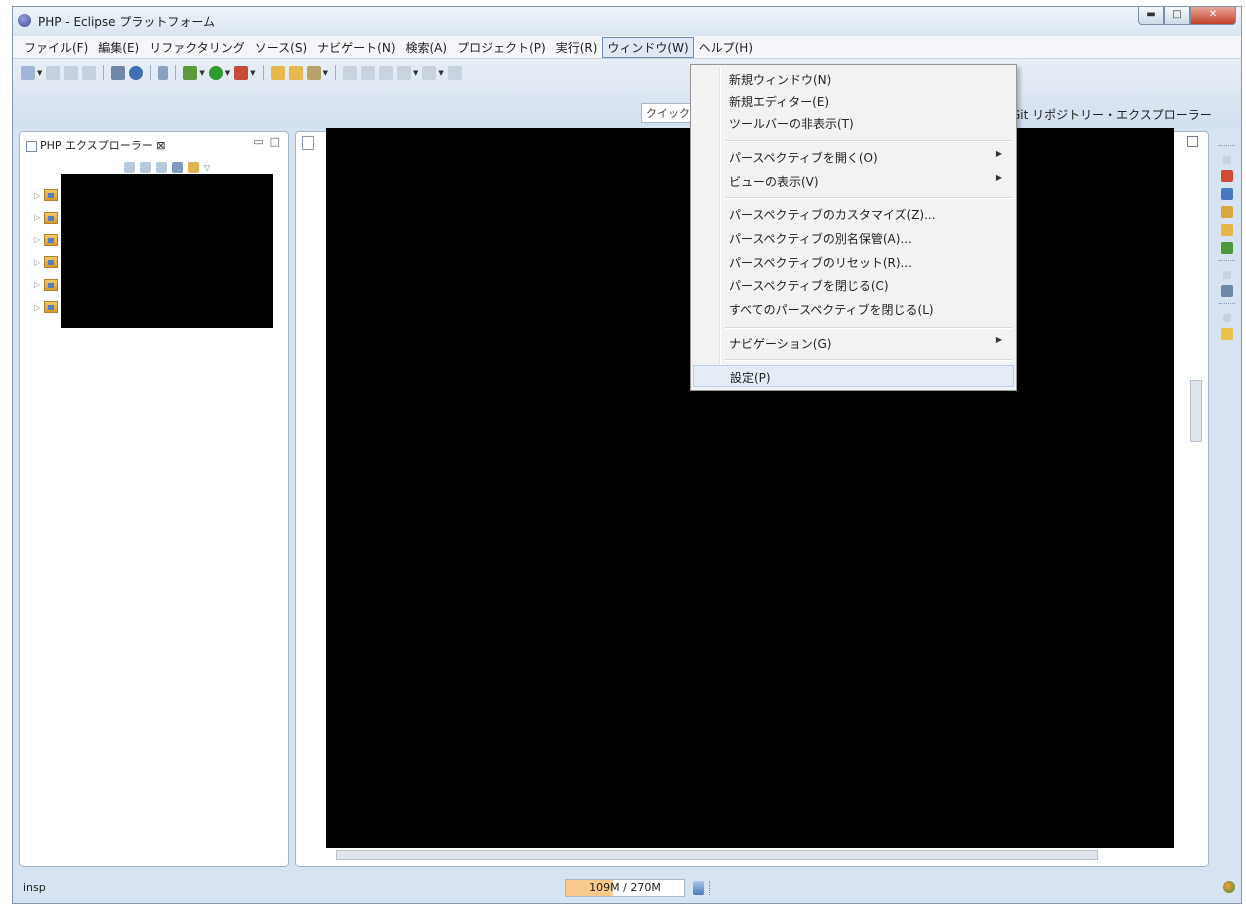  I want to click on next-annotation-icon, so click(367, 72).